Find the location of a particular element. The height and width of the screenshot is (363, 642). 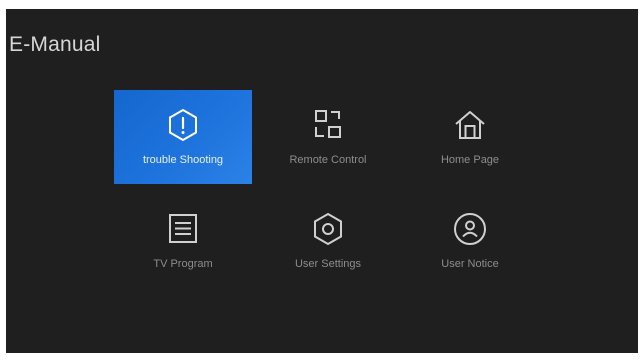

tv-program-icon is located at coordinates (183, 229).